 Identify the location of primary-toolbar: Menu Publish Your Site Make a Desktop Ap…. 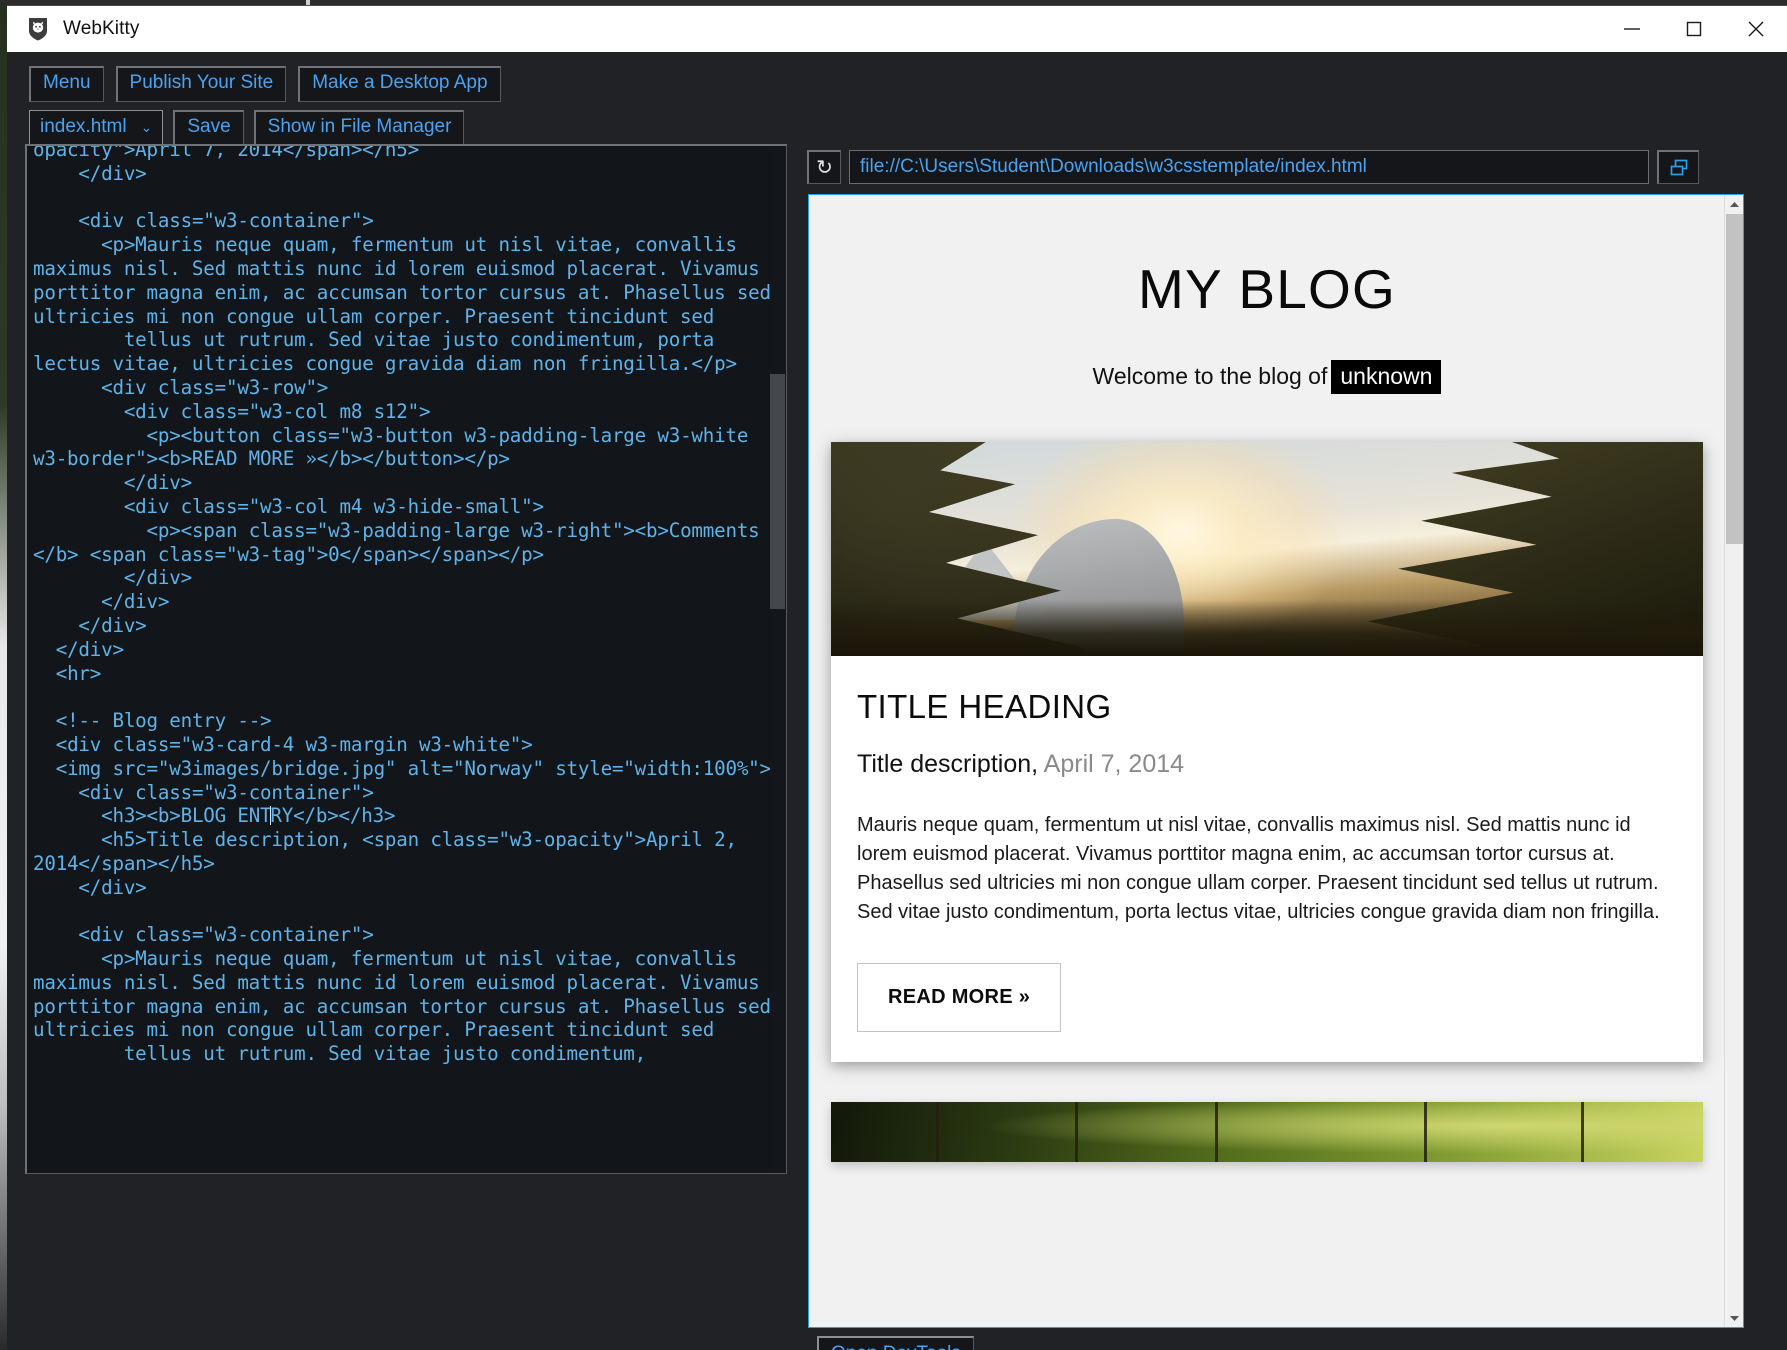
(265, 84).